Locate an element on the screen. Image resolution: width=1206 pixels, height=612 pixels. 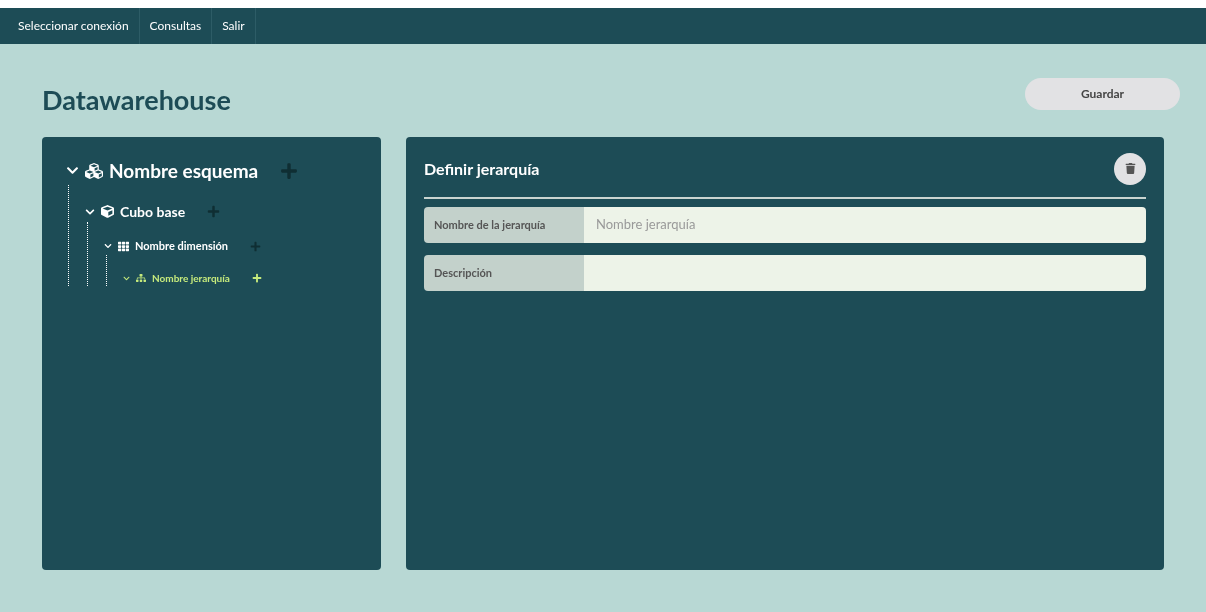
cubes-icon is located at coordinates (94, 170).